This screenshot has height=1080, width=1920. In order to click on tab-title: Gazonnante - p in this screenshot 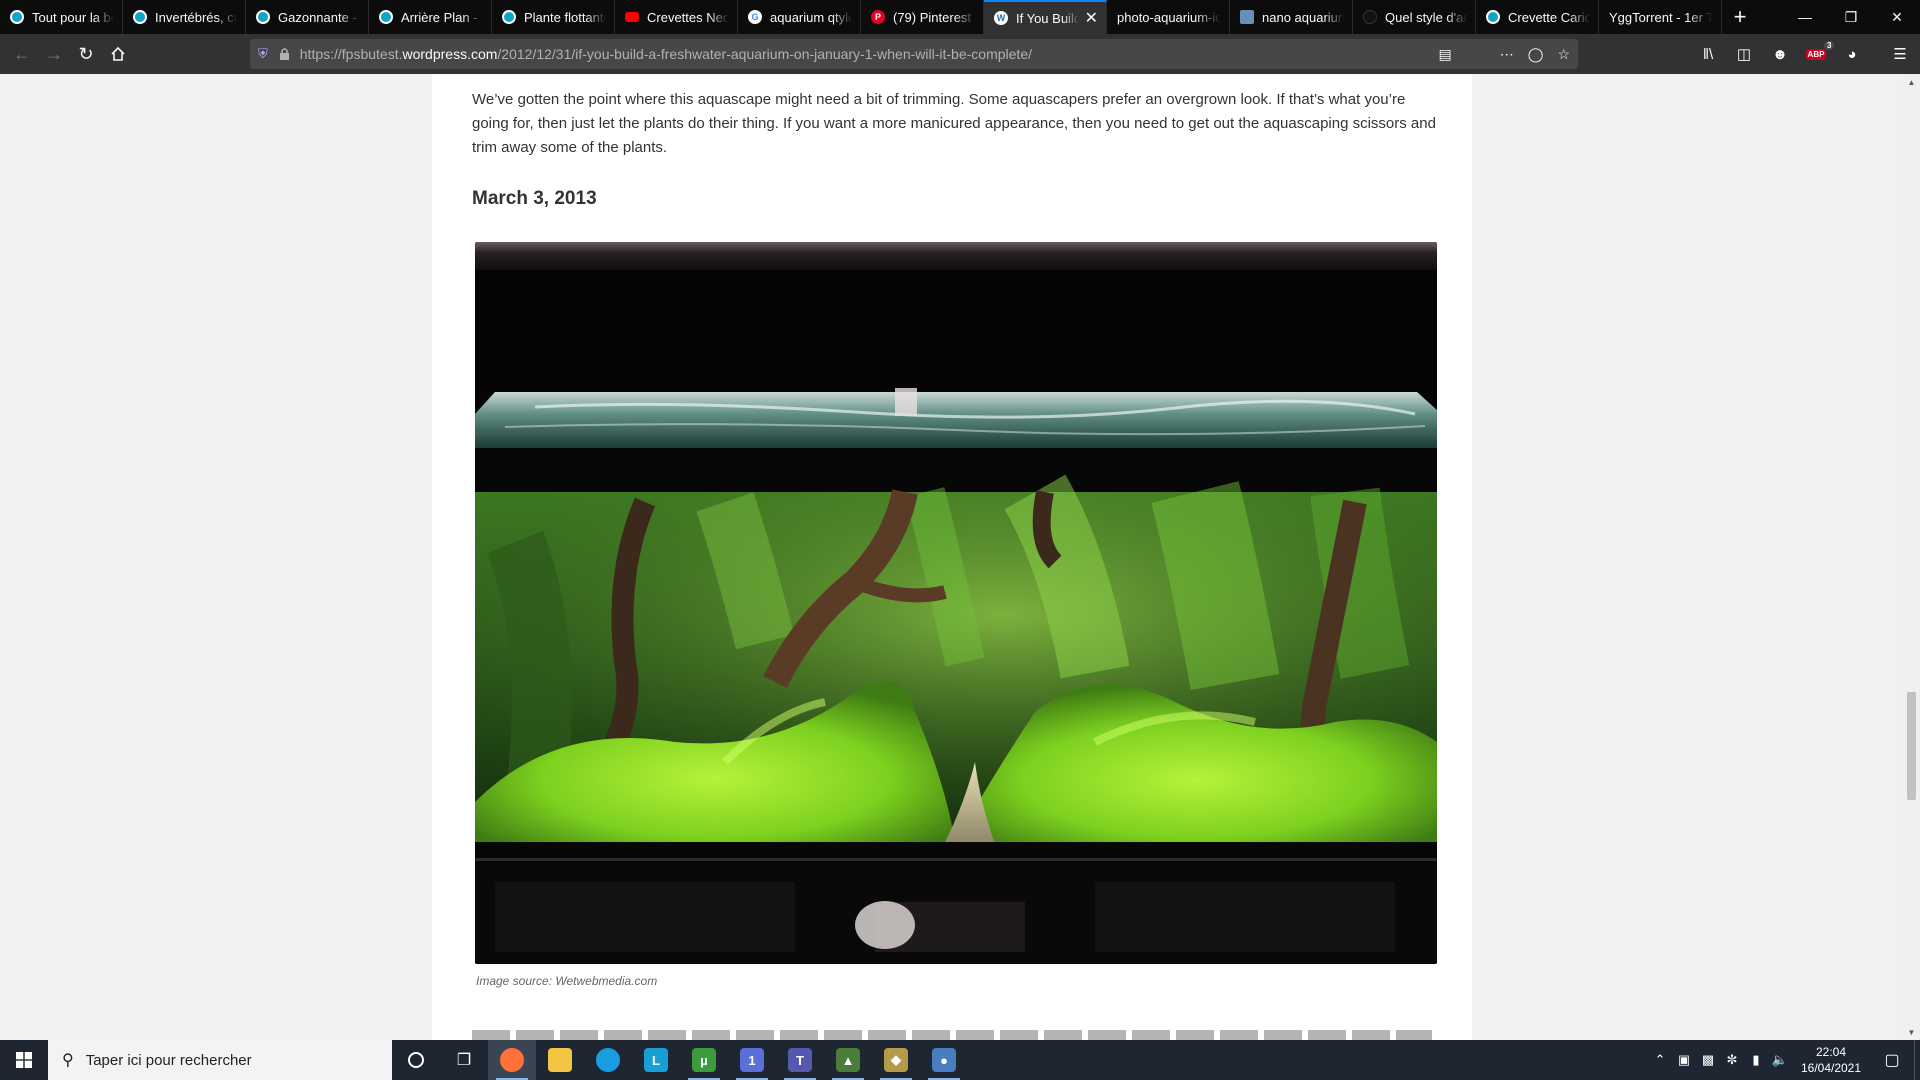, I will do `click(319, 17)`.